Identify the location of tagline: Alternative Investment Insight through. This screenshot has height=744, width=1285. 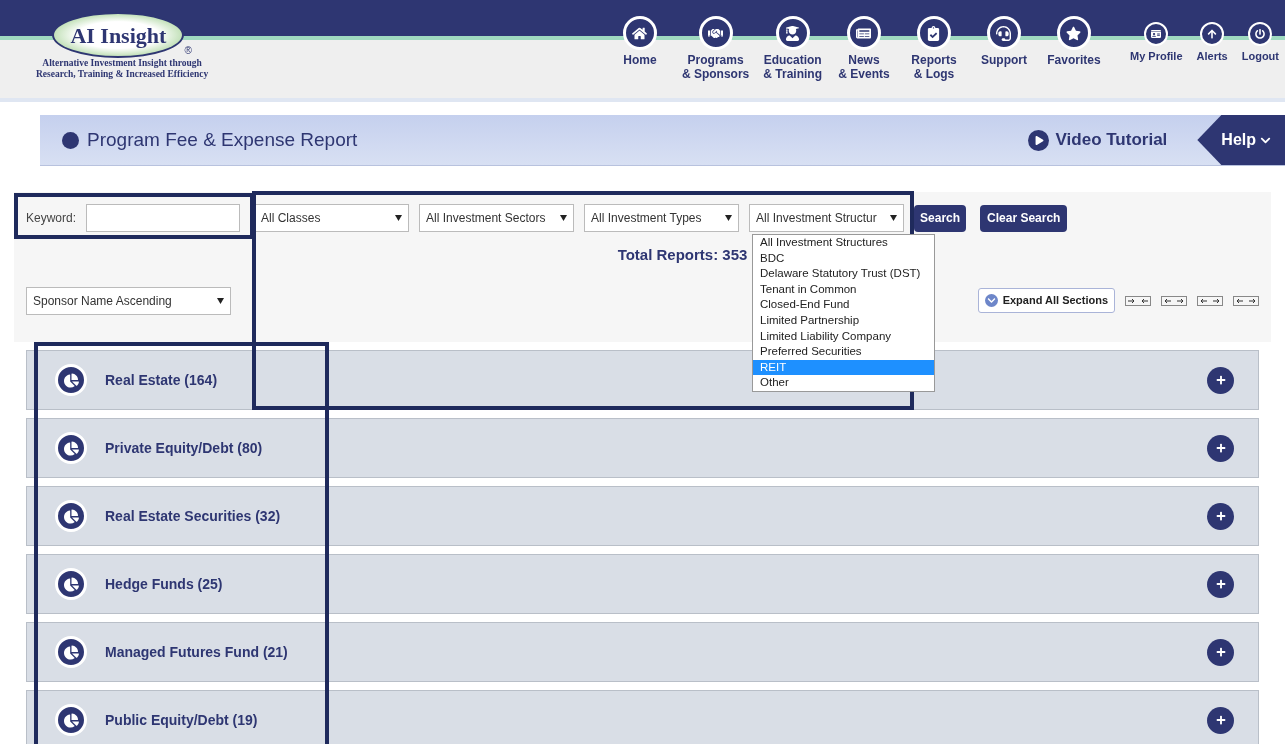
(122, 63).